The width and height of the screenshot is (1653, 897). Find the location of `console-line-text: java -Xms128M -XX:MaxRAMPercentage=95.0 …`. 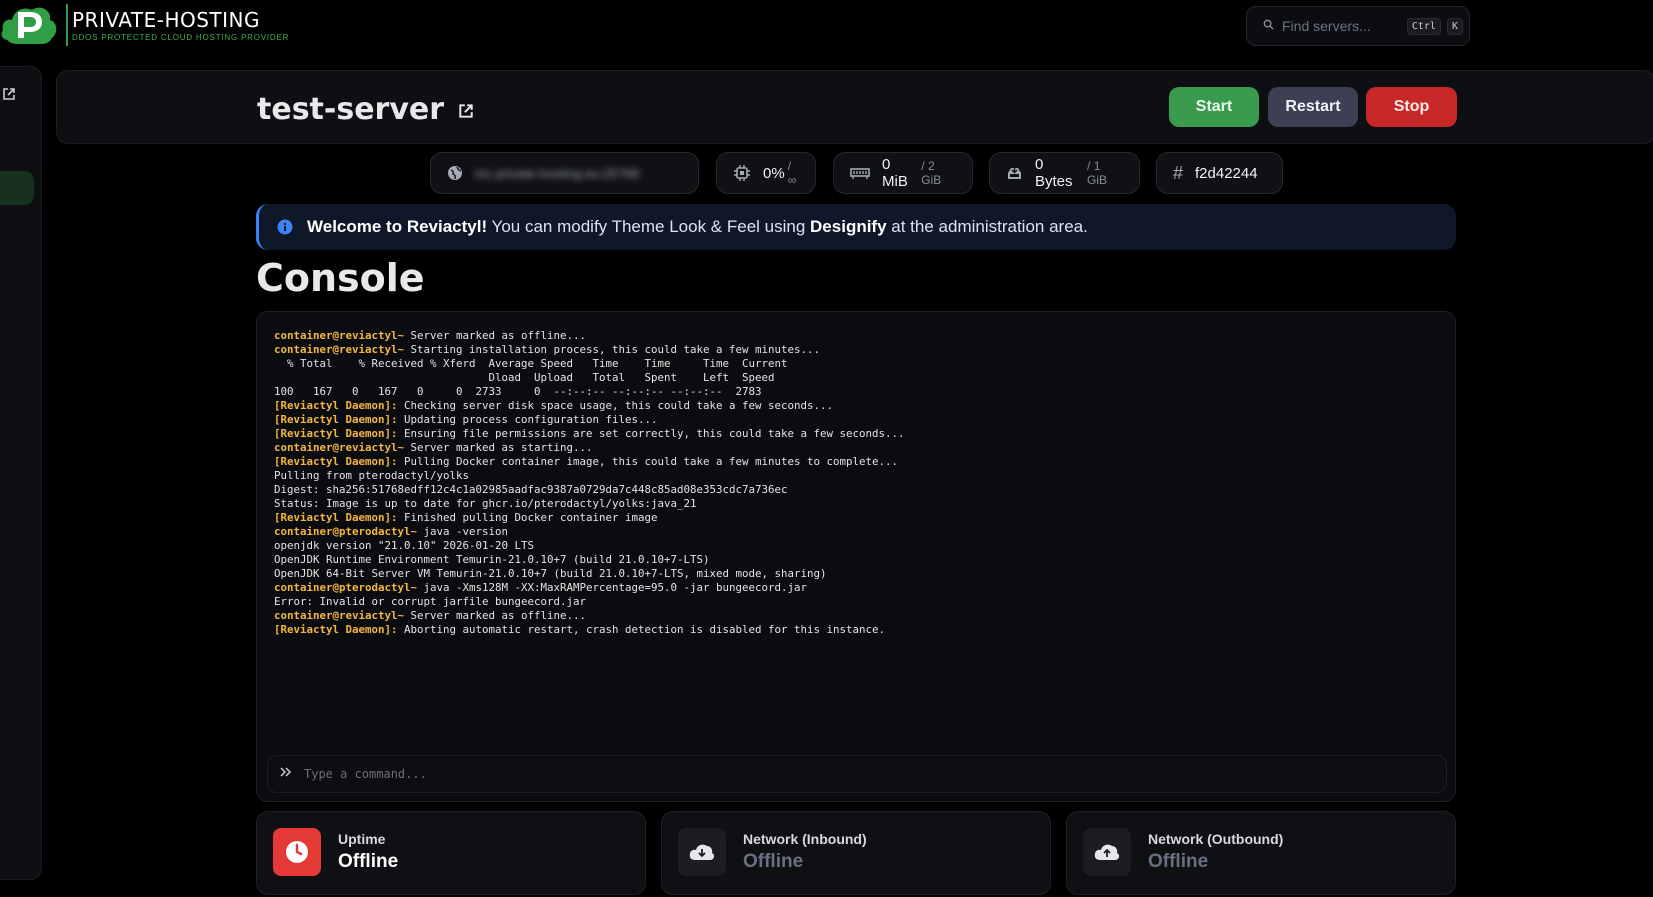

console-line-text: java -Xms128M -XX:MaxRAMPercentage=95.0 … is located at coordinates (612, 587).